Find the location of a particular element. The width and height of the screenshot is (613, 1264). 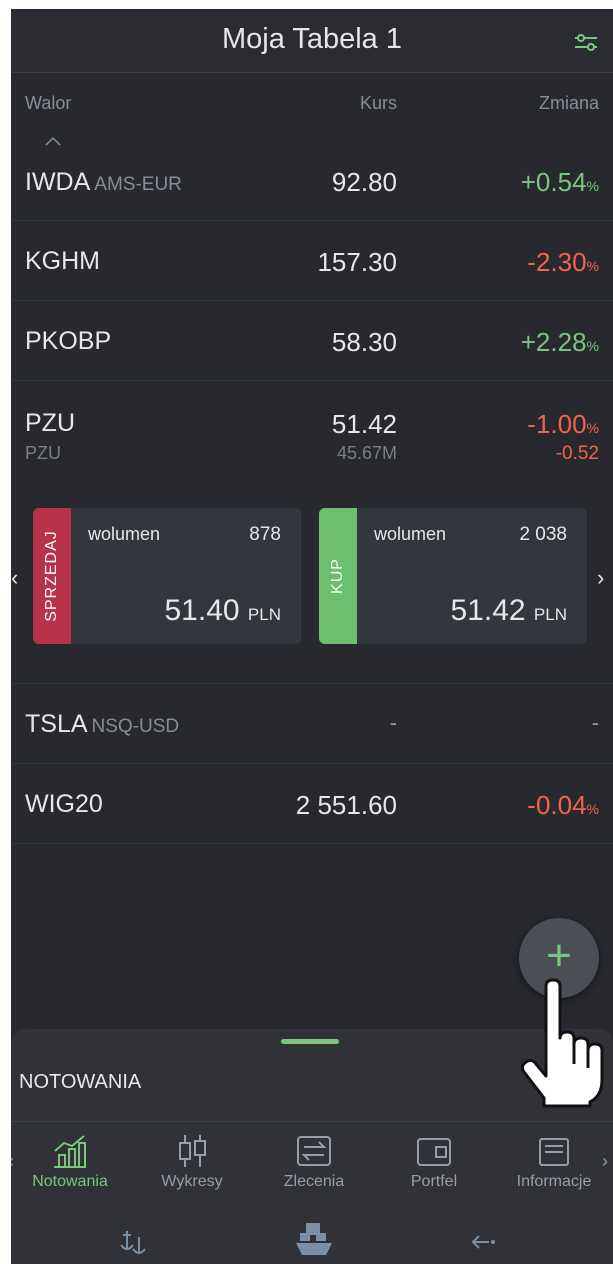

price: 51.42 is located at coordinates (364, 424).